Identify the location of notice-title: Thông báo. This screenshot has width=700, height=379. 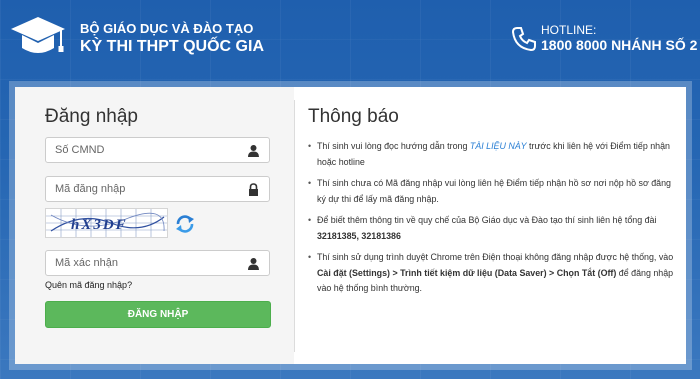
(353, 116).